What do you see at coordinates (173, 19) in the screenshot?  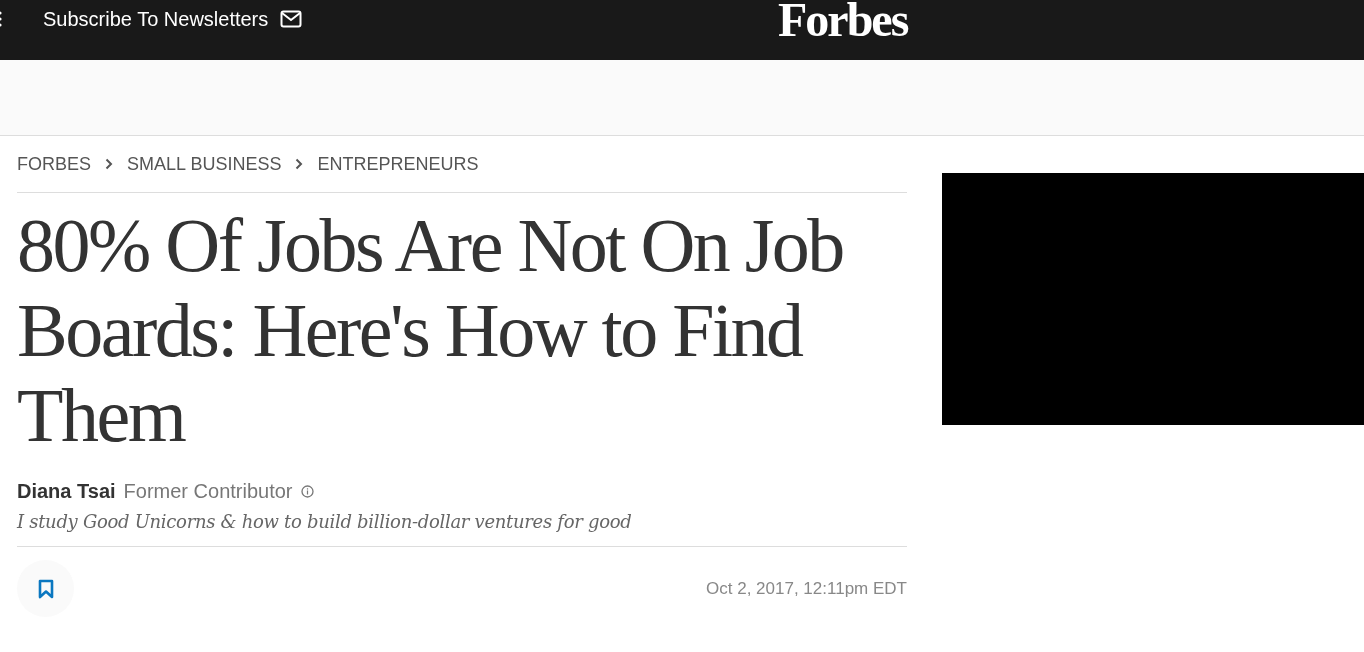 I see `subscribe-link: Subscribe To Newsletters` at bounding box center [173, 19].